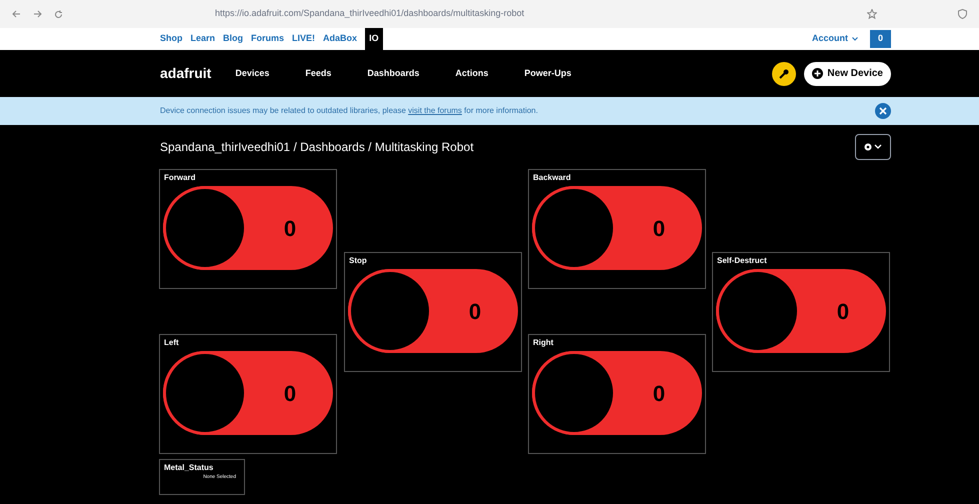  What do you see at coordinates (548, 73) in the screenshot?
I see `nav-link: Power-Ups` at bounding box center [548, 73].